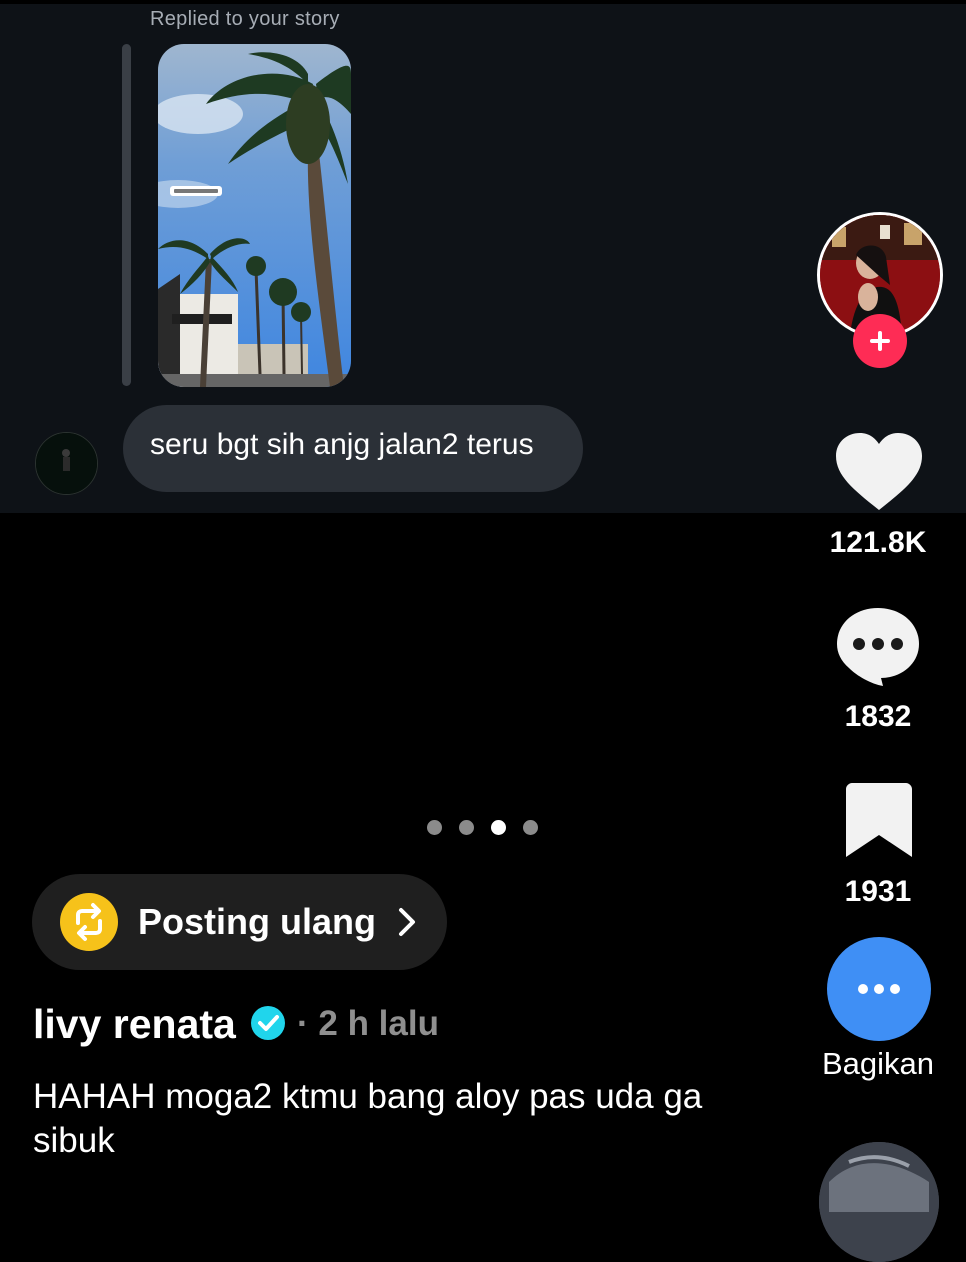 The image size is (966, 1262). Describe the element at coordinates (257, 921) in the screenshot. I see `repost-label: Posting ulang` at that location.